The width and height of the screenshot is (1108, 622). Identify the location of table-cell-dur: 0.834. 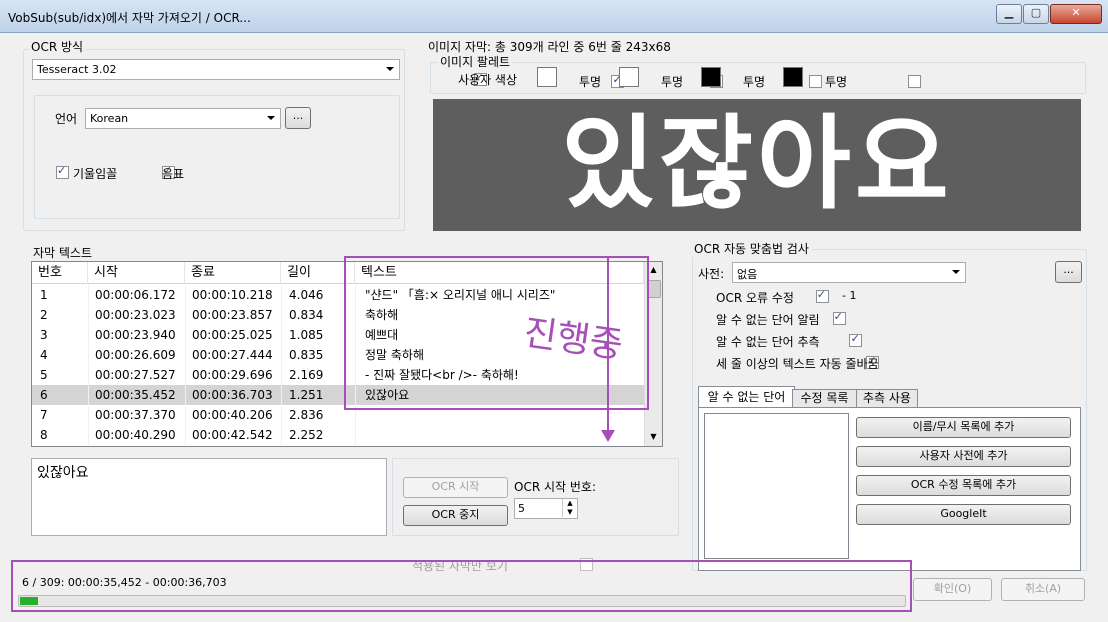
(306, 315).